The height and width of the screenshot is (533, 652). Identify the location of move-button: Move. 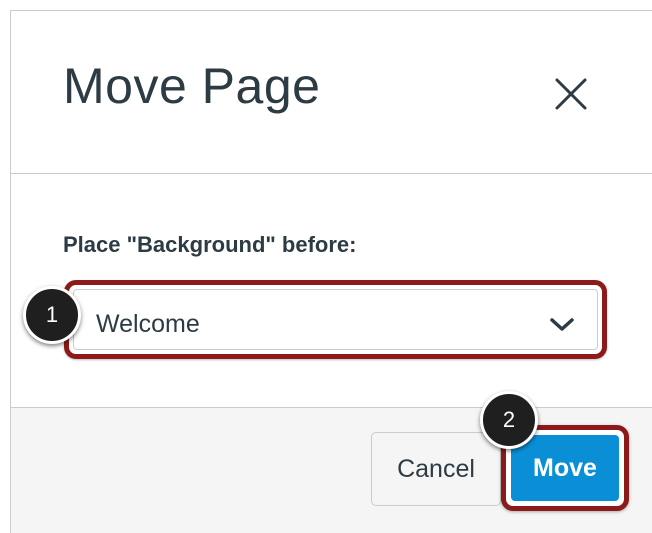
(565, 468).